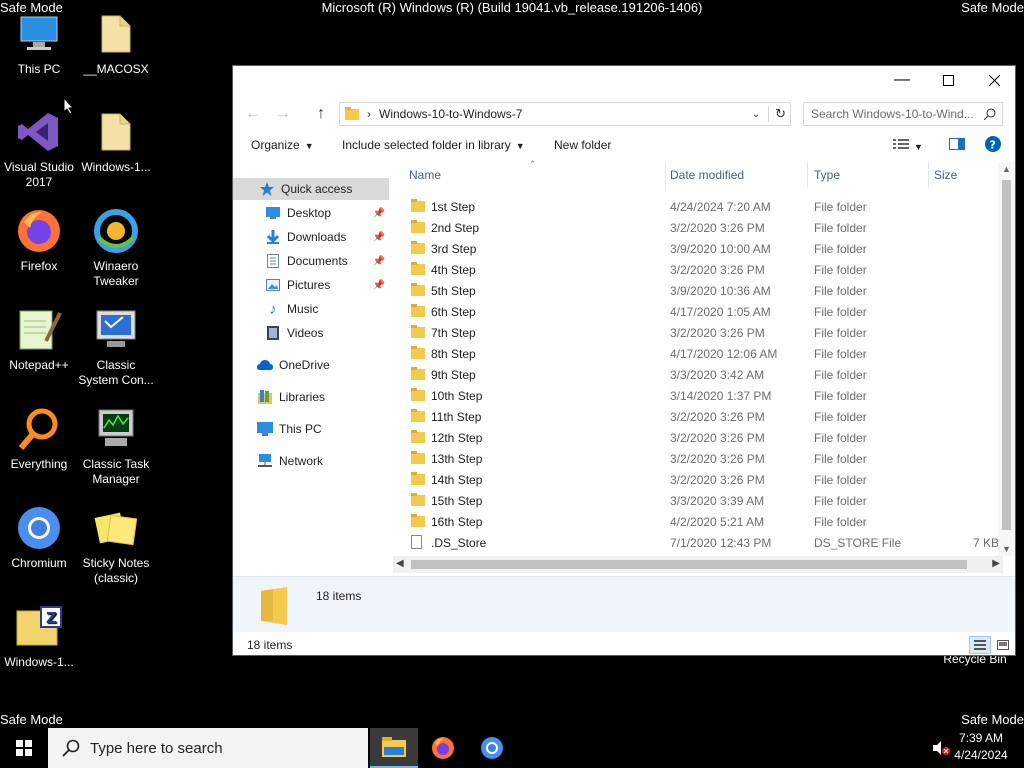 The image size is (1024, 768). Describe the element at coordinates (39, 330) in the screenshot. I see `notepad-plus-plus-icon` at that location.